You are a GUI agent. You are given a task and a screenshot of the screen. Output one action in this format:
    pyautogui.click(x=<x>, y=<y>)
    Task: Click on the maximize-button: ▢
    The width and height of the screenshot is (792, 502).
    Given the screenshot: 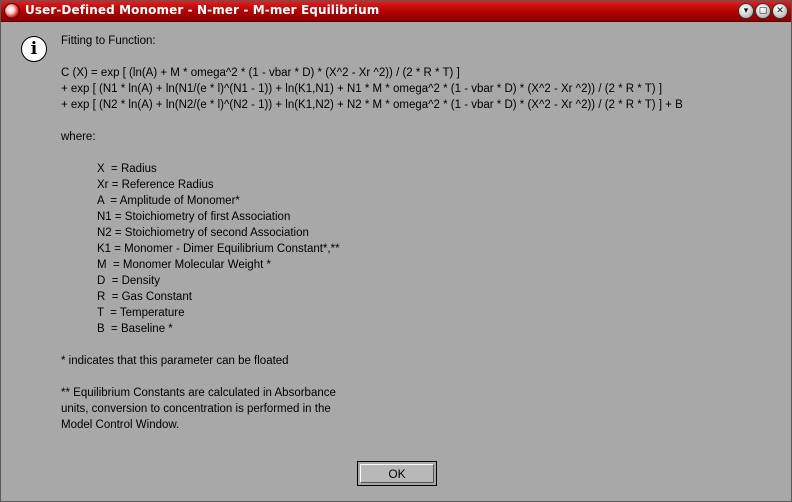 What is the action you would take?
    pyautogui.click(x=763, y=11)
    